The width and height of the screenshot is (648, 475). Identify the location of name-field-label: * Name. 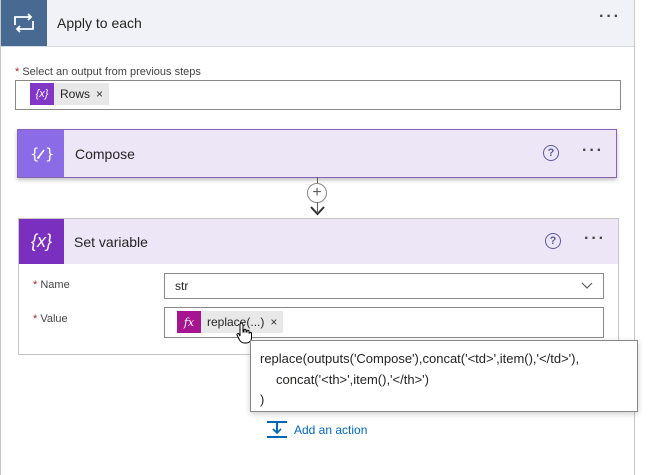
(51, 285).